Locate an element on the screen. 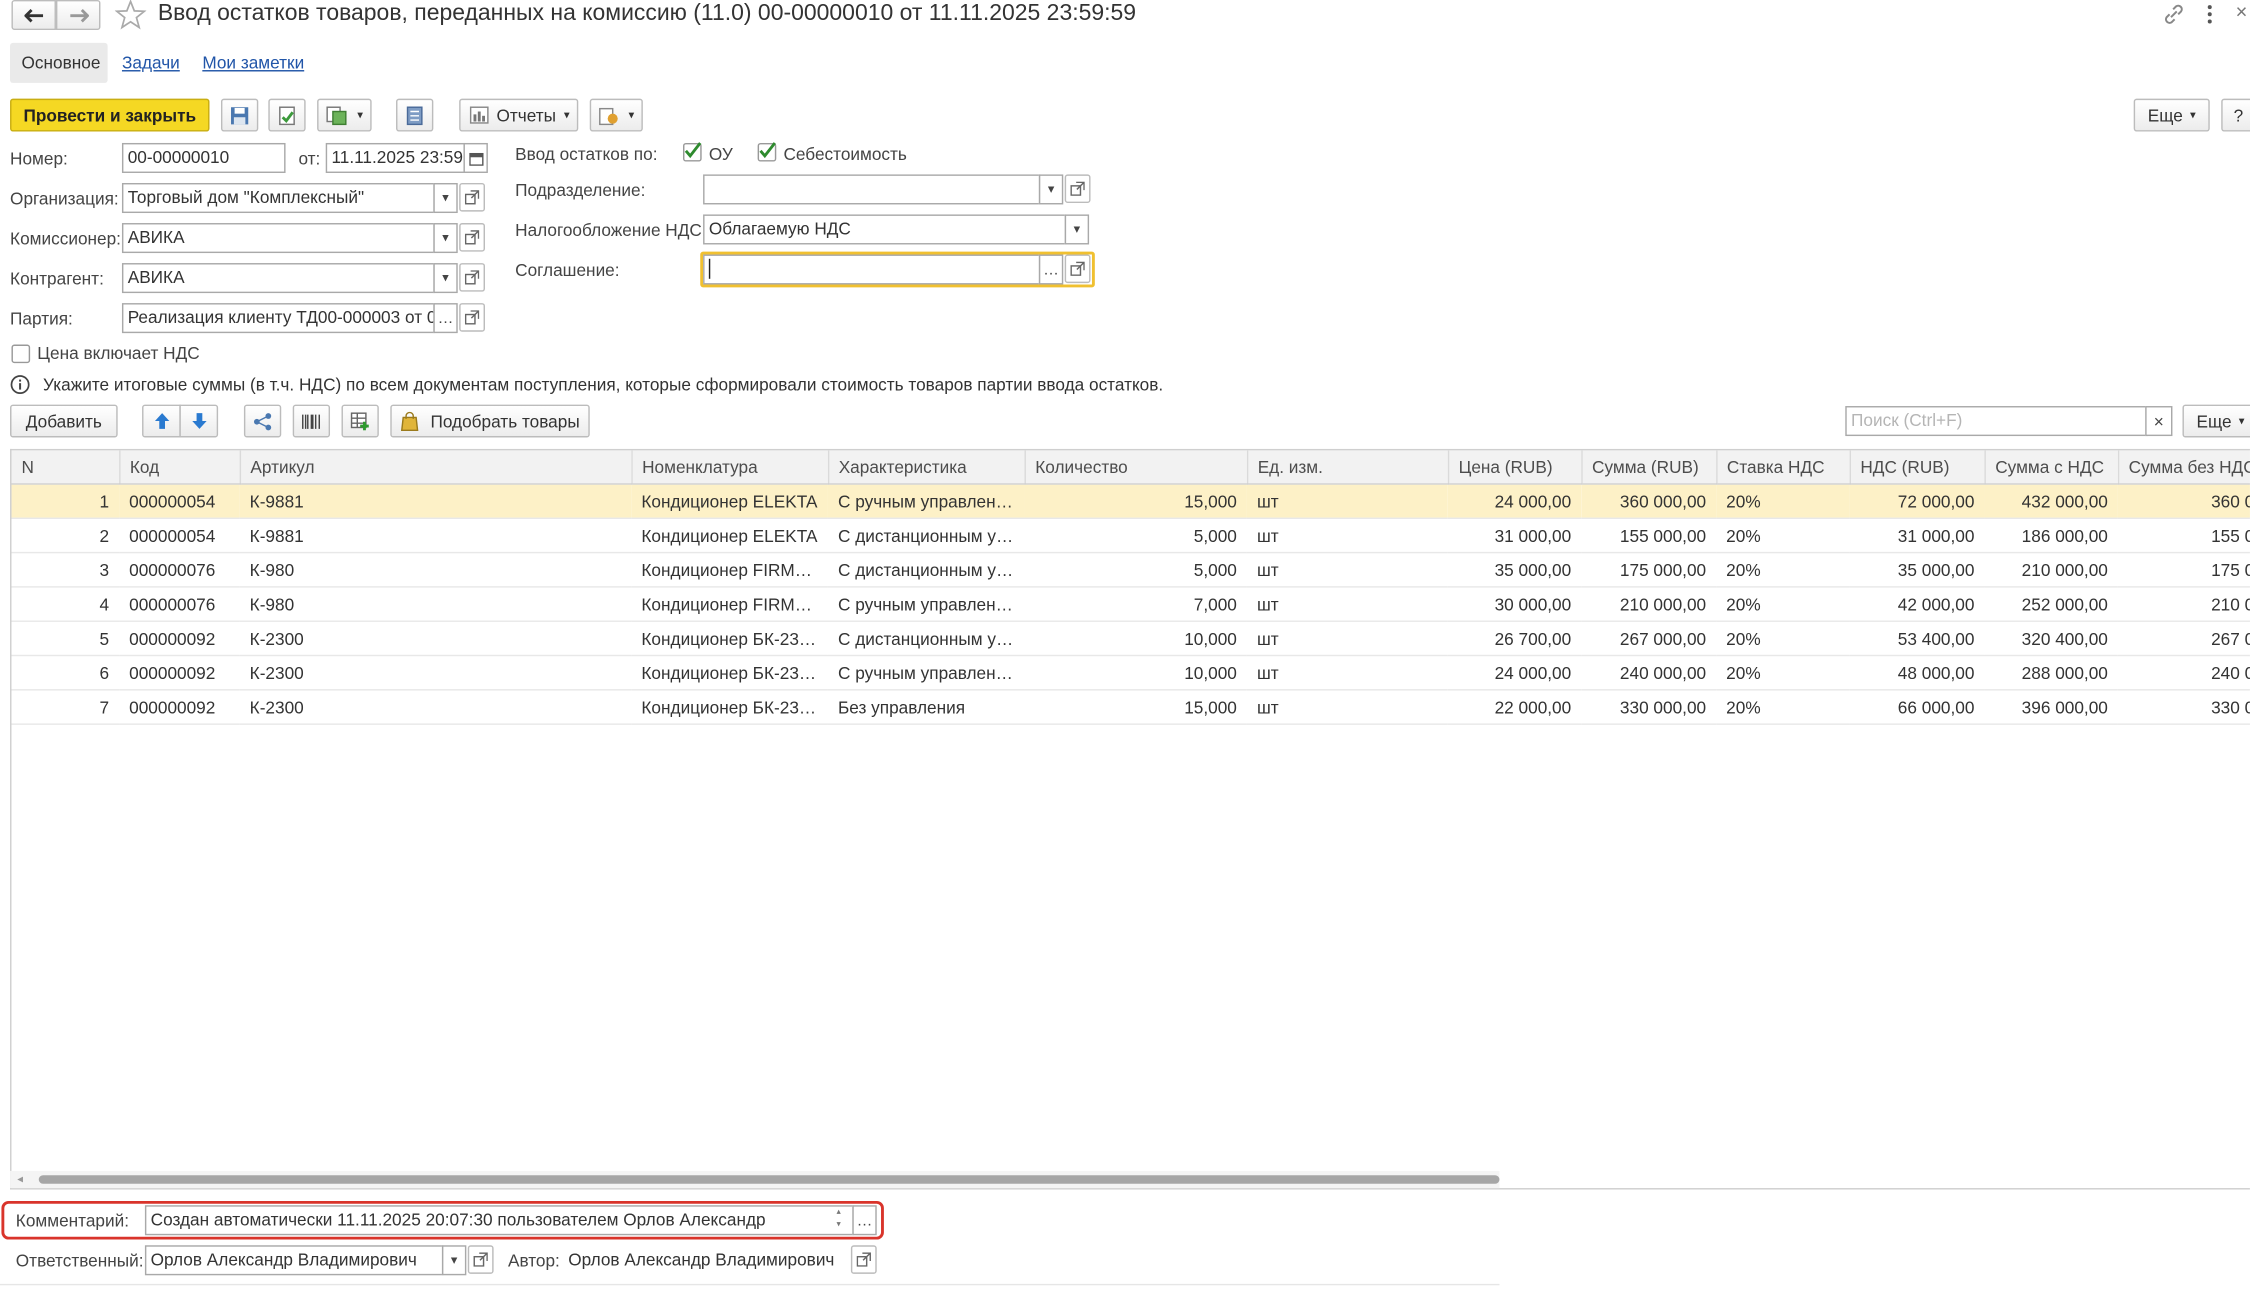 The height and width of the screenshot is (1291, 2250). commissioner-open-button is located at coordinates (472, 237).